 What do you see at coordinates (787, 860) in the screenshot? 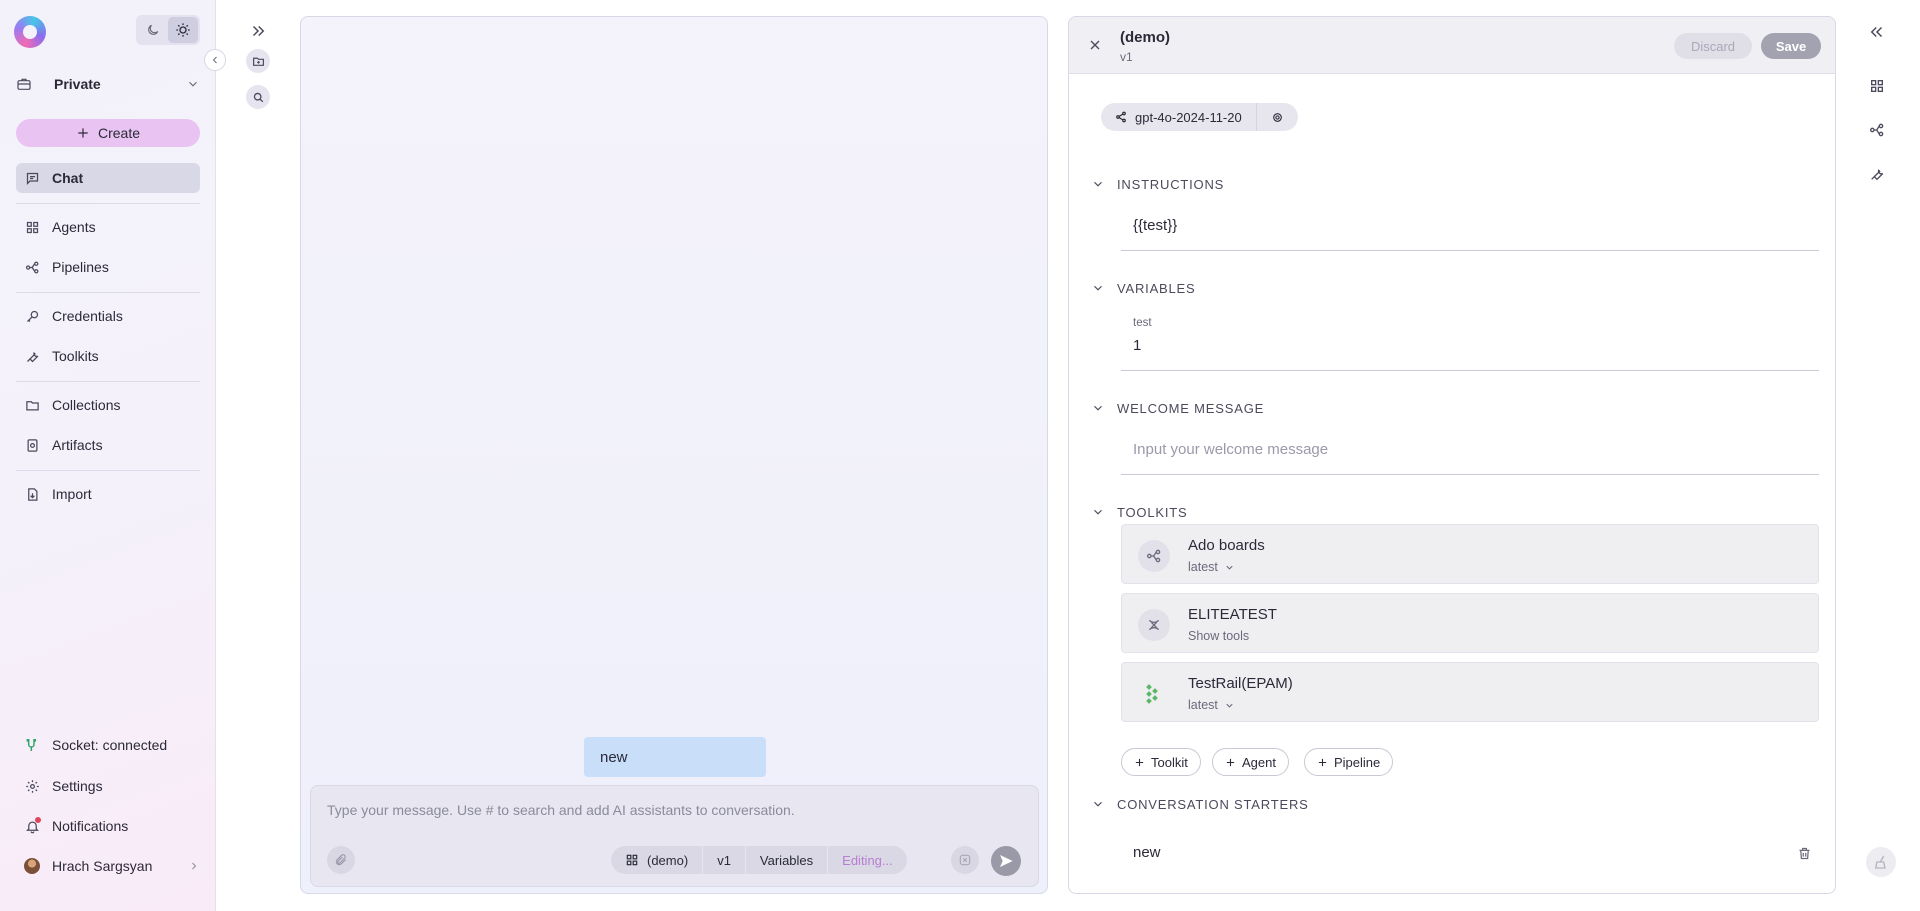
I see `context-variables: Variables` at bounding box center [787, 860].